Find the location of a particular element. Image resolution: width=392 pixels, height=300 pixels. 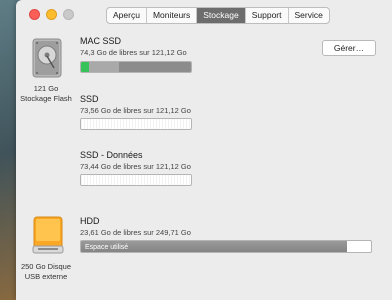

tab-support: Support is located at coordinates (267, 15).